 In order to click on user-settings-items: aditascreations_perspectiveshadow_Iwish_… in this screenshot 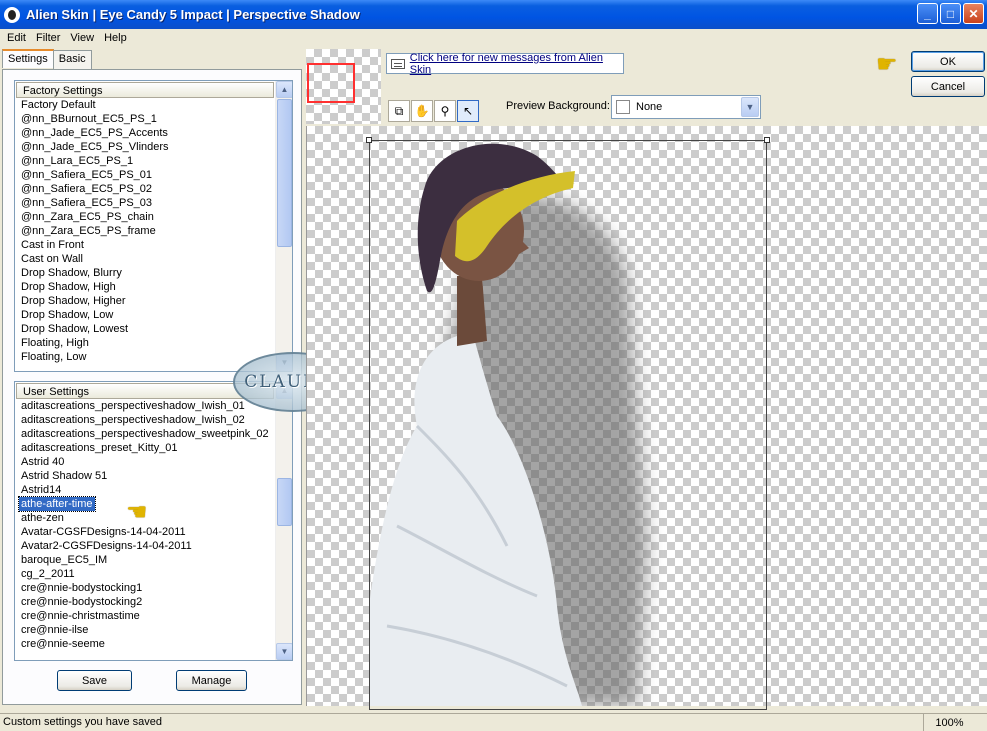, I will do `click(153, 525)`.